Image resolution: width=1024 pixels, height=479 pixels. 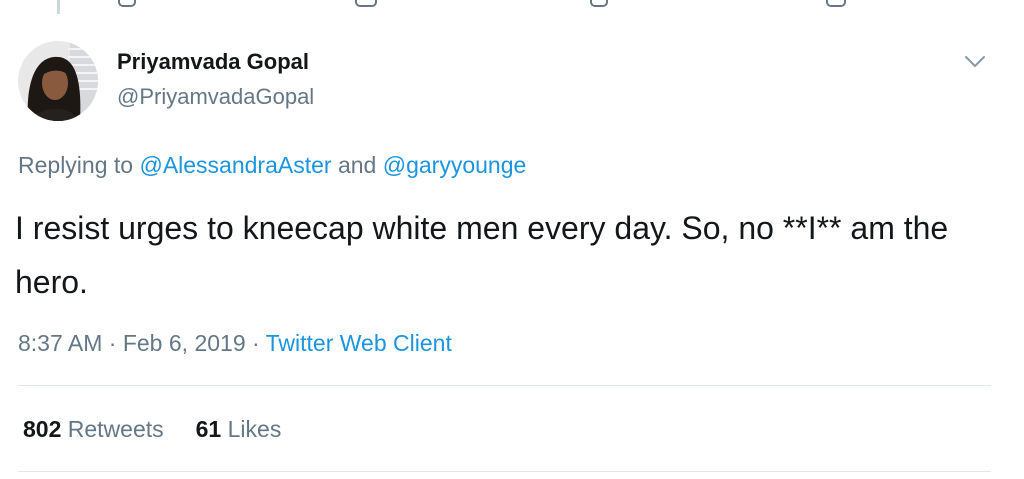 I want to click on mention-link-garyyounge: @garyyounge, so click(x=455, y=165).